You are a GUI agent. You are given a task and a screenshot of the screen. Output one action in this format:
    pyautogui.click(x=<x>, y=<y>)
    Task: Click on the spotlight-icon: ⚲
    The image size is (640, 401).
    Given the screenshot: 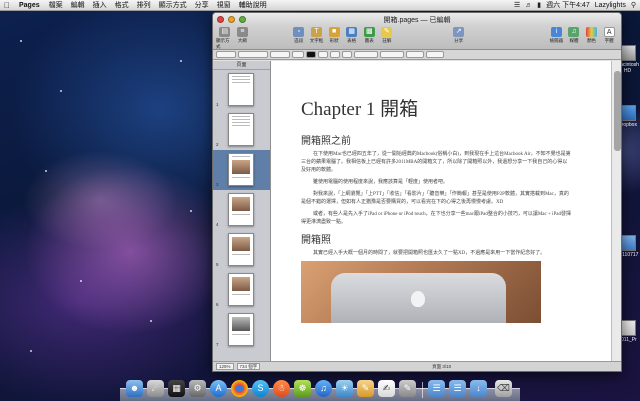 What is the action you would take?
    pyautogui.click(x=633, y=5)
    